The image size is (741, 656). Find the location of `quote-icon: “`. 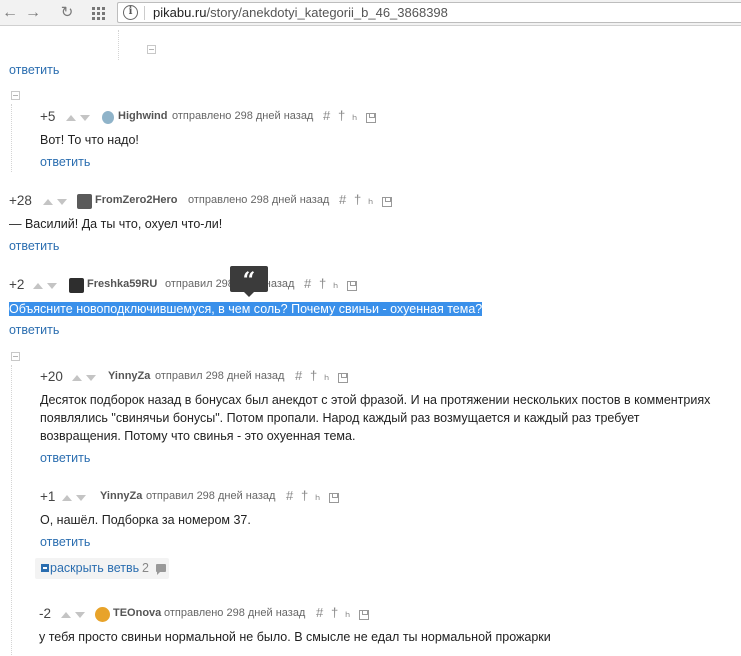

quote-icon: “ is located at coordinates (249, 281).